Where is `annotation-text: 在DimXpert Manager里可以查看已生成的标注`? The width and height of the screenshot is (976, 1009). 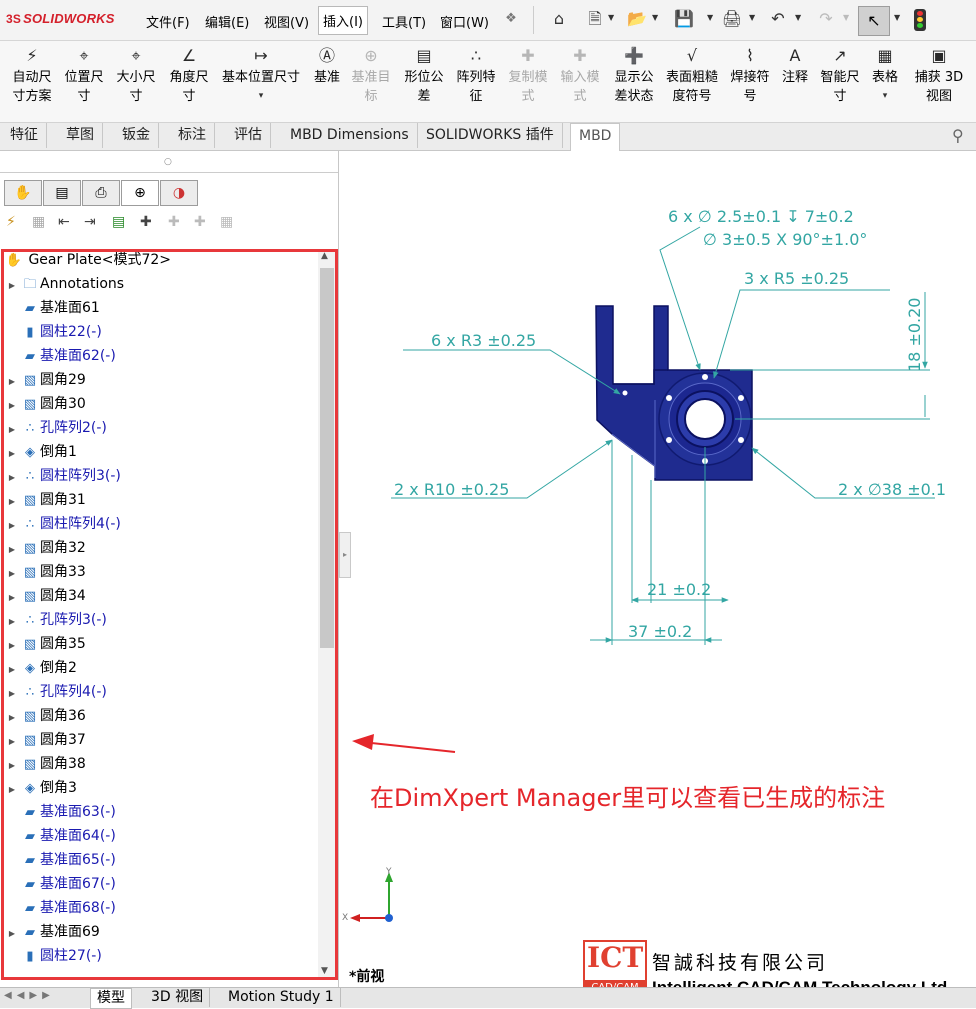 annotation-text: 在DimXpert Manager里可以查看已生成的标注 is located at coordinates (628, 798).